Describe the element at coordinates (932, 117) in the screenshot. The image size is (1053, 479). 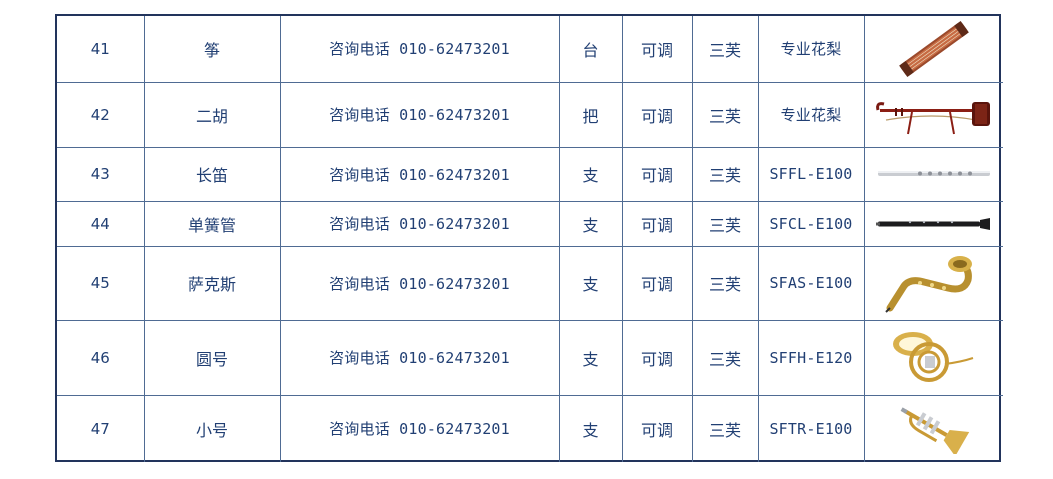
I see `erhu-icon` at that location.